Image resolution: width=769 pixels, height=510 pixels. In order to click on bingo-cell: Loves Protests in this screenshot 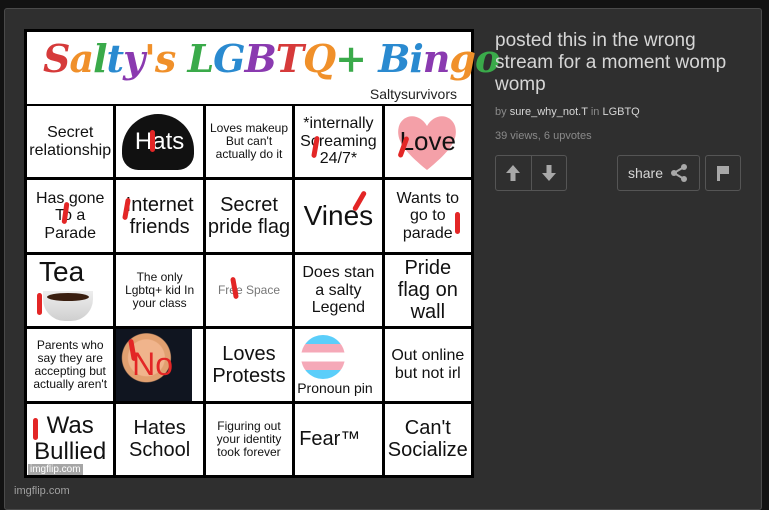, I will do `click(249, 365)`.